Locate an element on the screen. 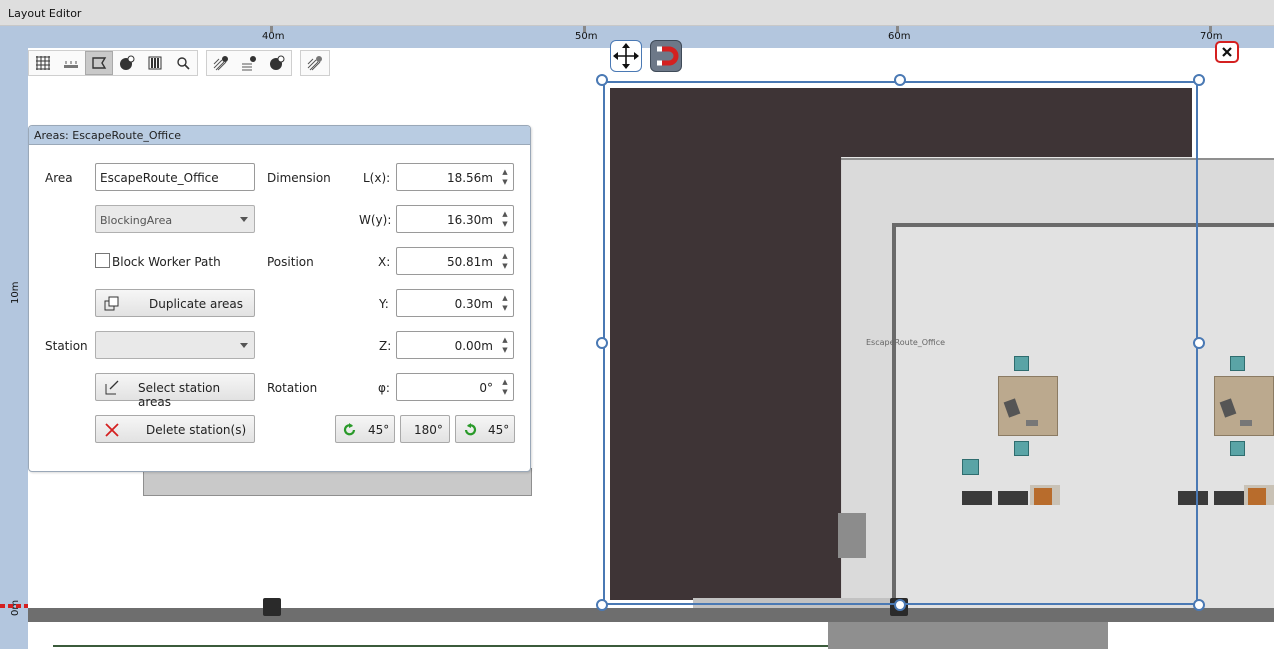  area-name-input: EscapeRoute_Office is located at coordinates (175, 177).